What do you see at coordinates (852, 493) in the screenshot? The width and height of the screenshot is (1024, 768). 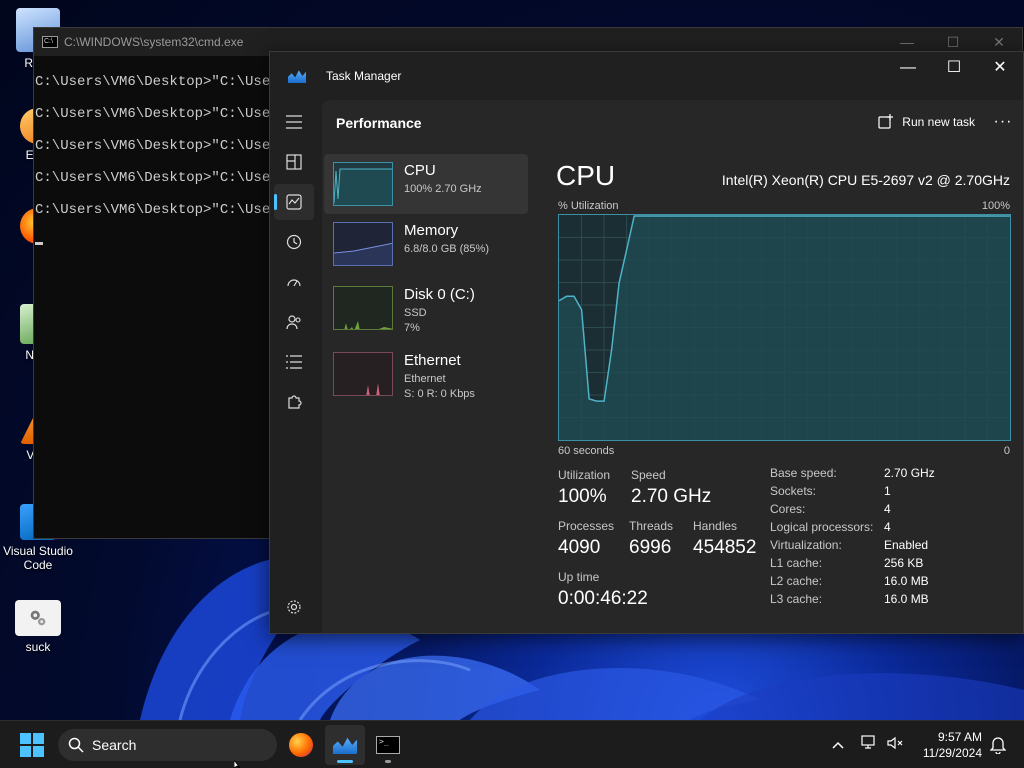 I see `spec-row: Sockets: 1` at bounding box center [852, 493].